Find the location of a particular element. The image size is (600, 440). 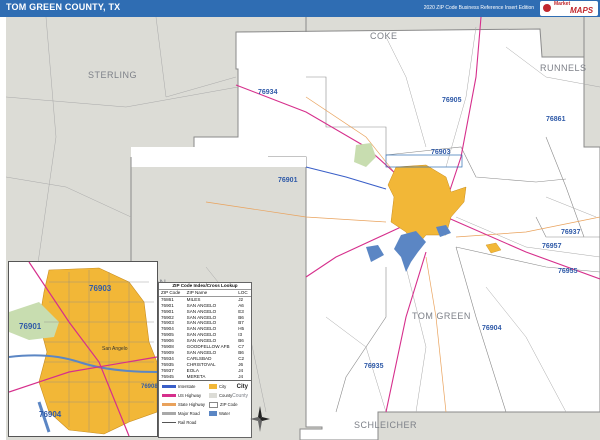

zip-label-76905: 76905 is located at coordinates (452, 100).